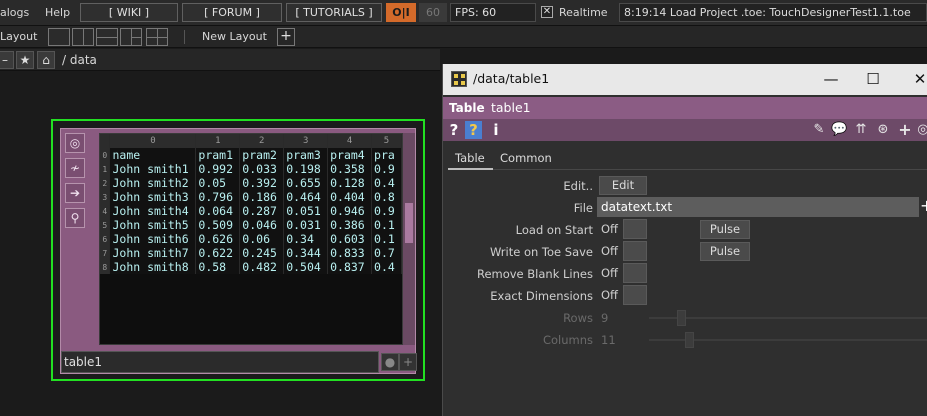  What do you see at coordinates (433, 12) in the screenshot?
I see `fps-setting: 60` at bounding box center [433, 12].